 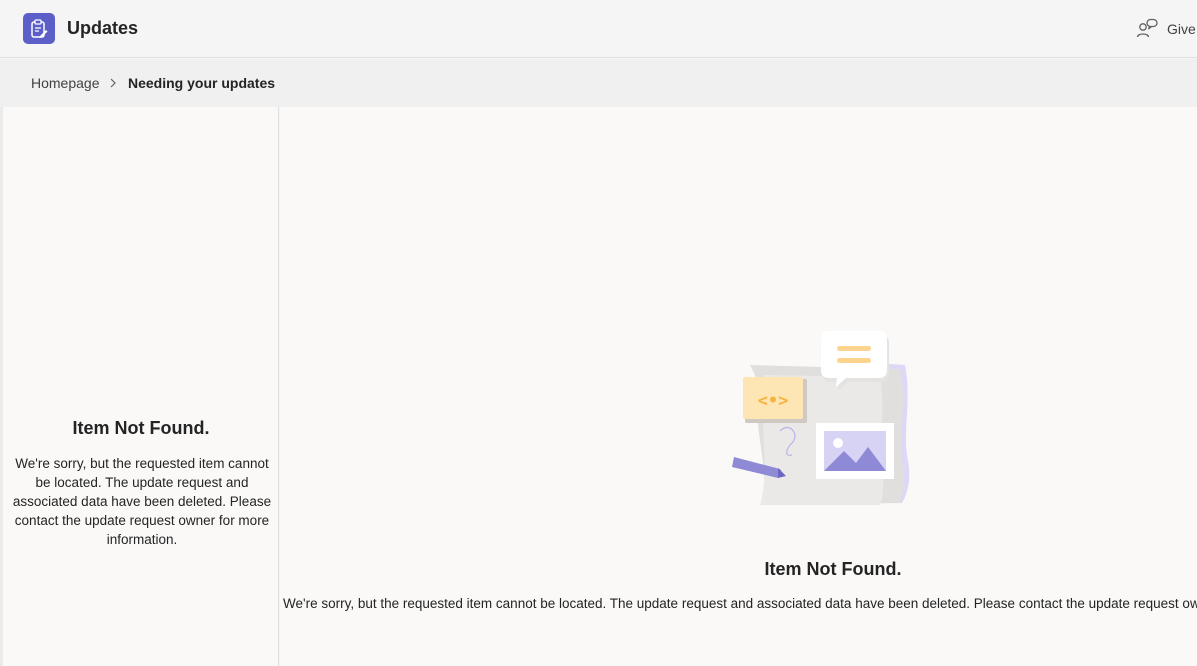 What do you see at coordinates (141, 428) in the screenshot?
I see `left-not-found-heading: Item Not Found.` at bounding box center [141, 428].